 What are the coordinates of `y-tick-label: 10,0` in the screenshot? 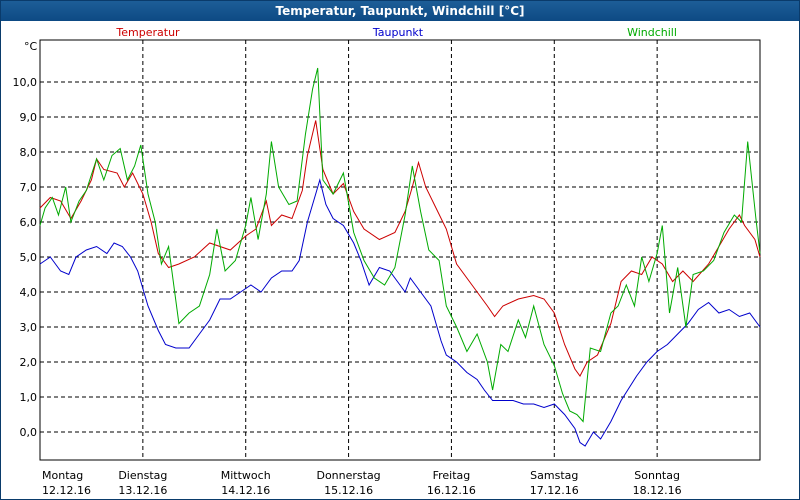 It's located at (25, 82).